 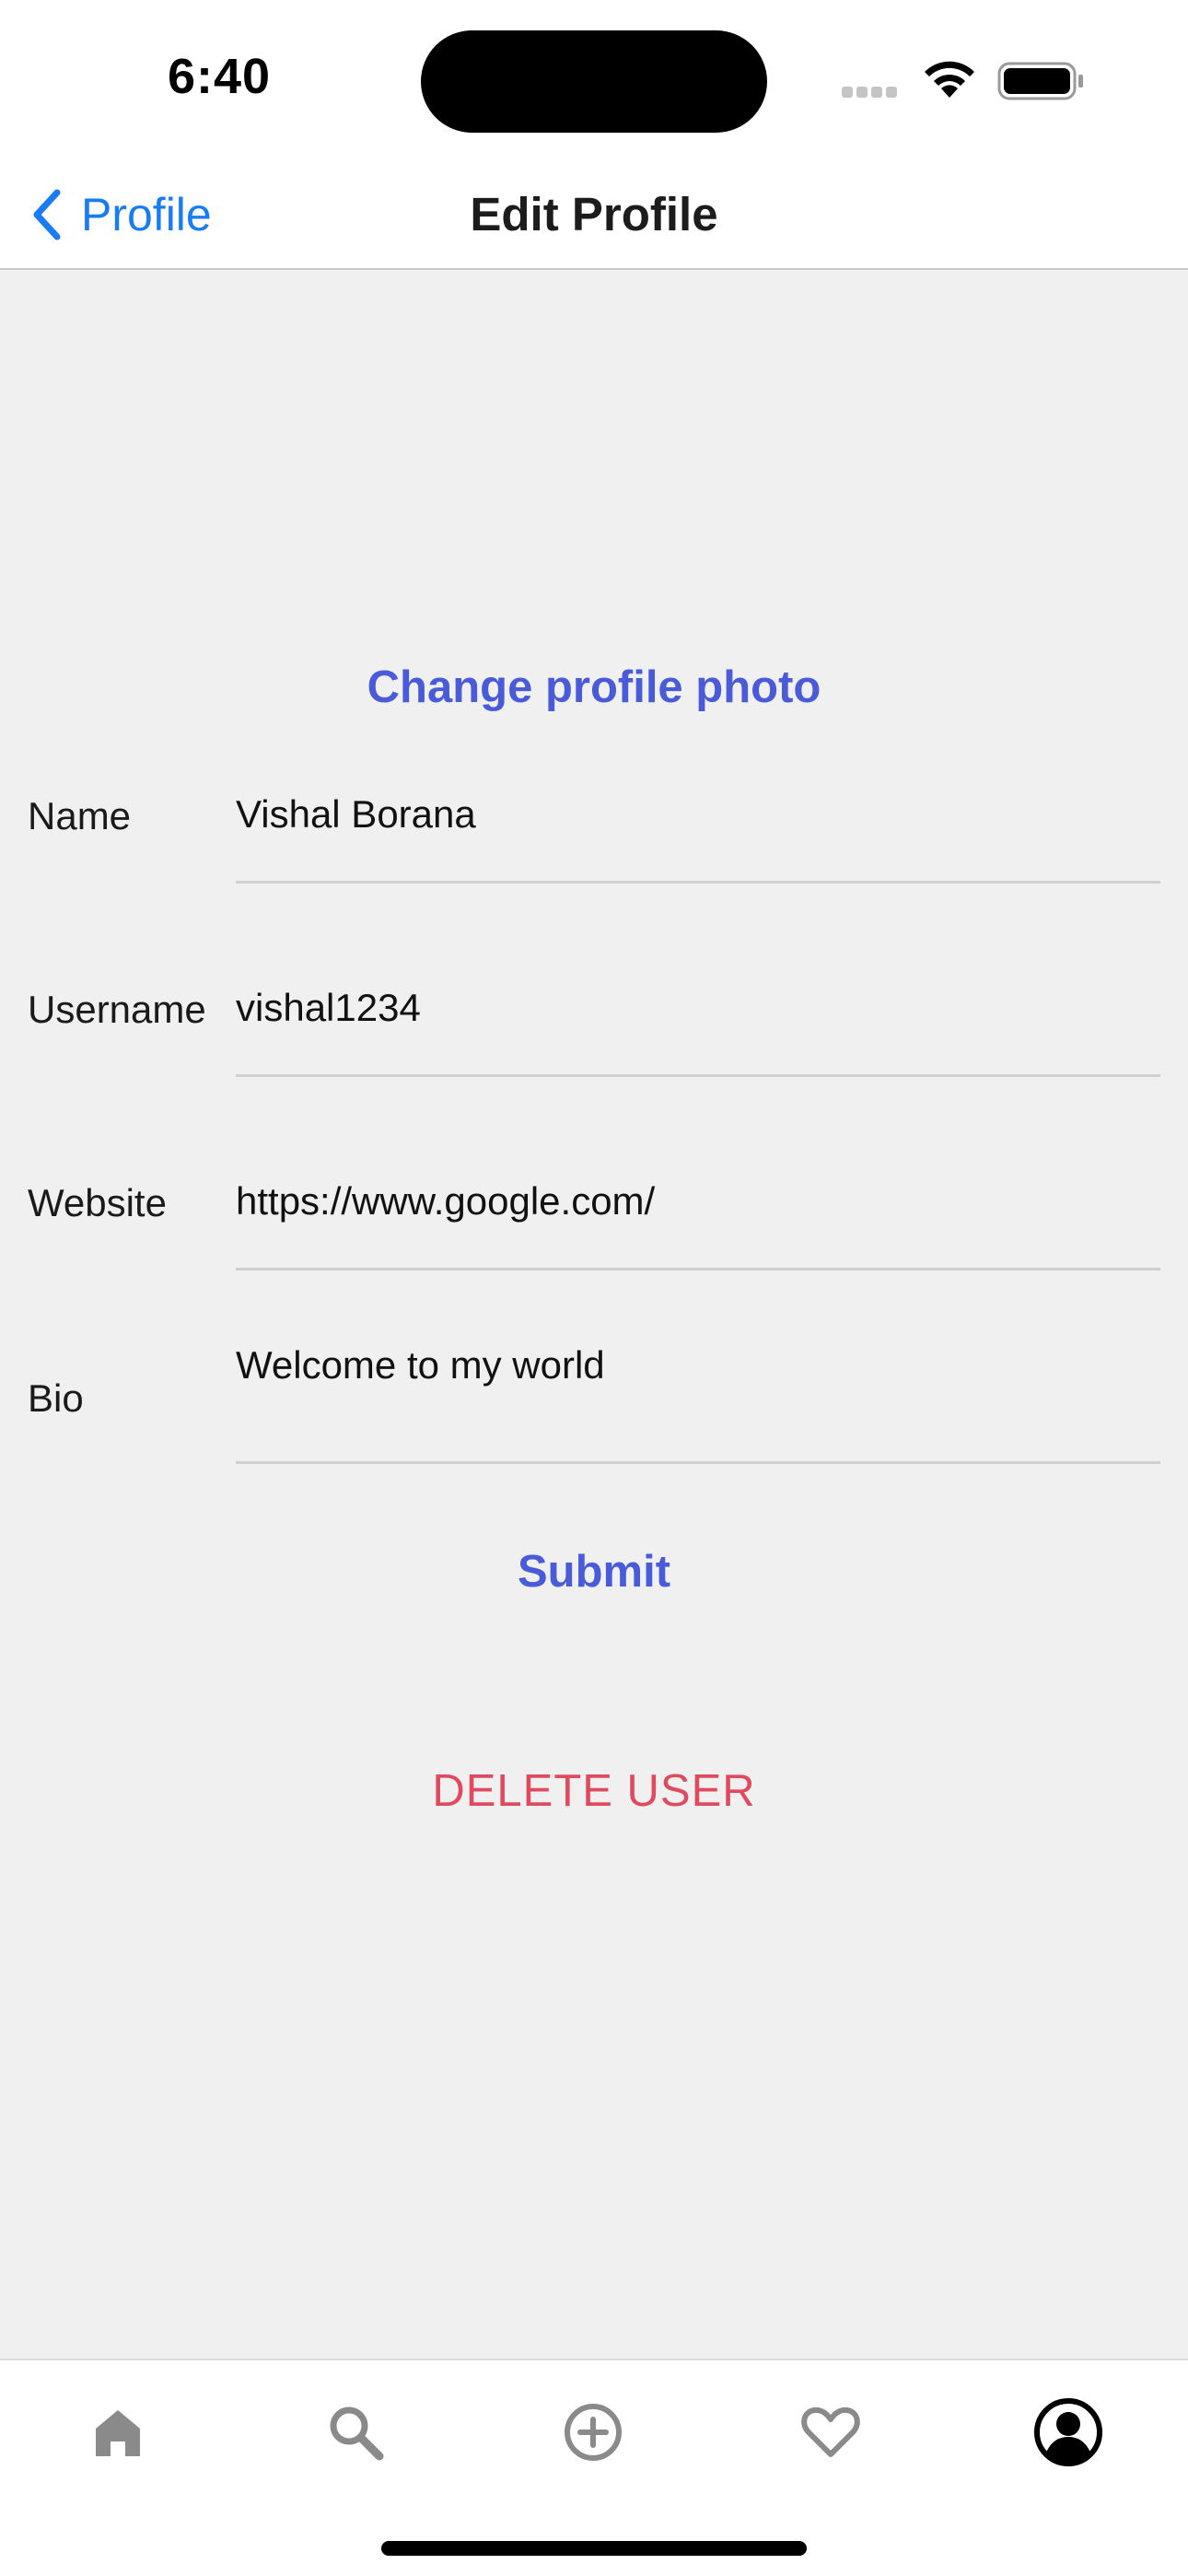 What do you see at coordinates (594, 1257) in the screenshot?
I see `website-row: Website` at bounding box center [594, 1257].